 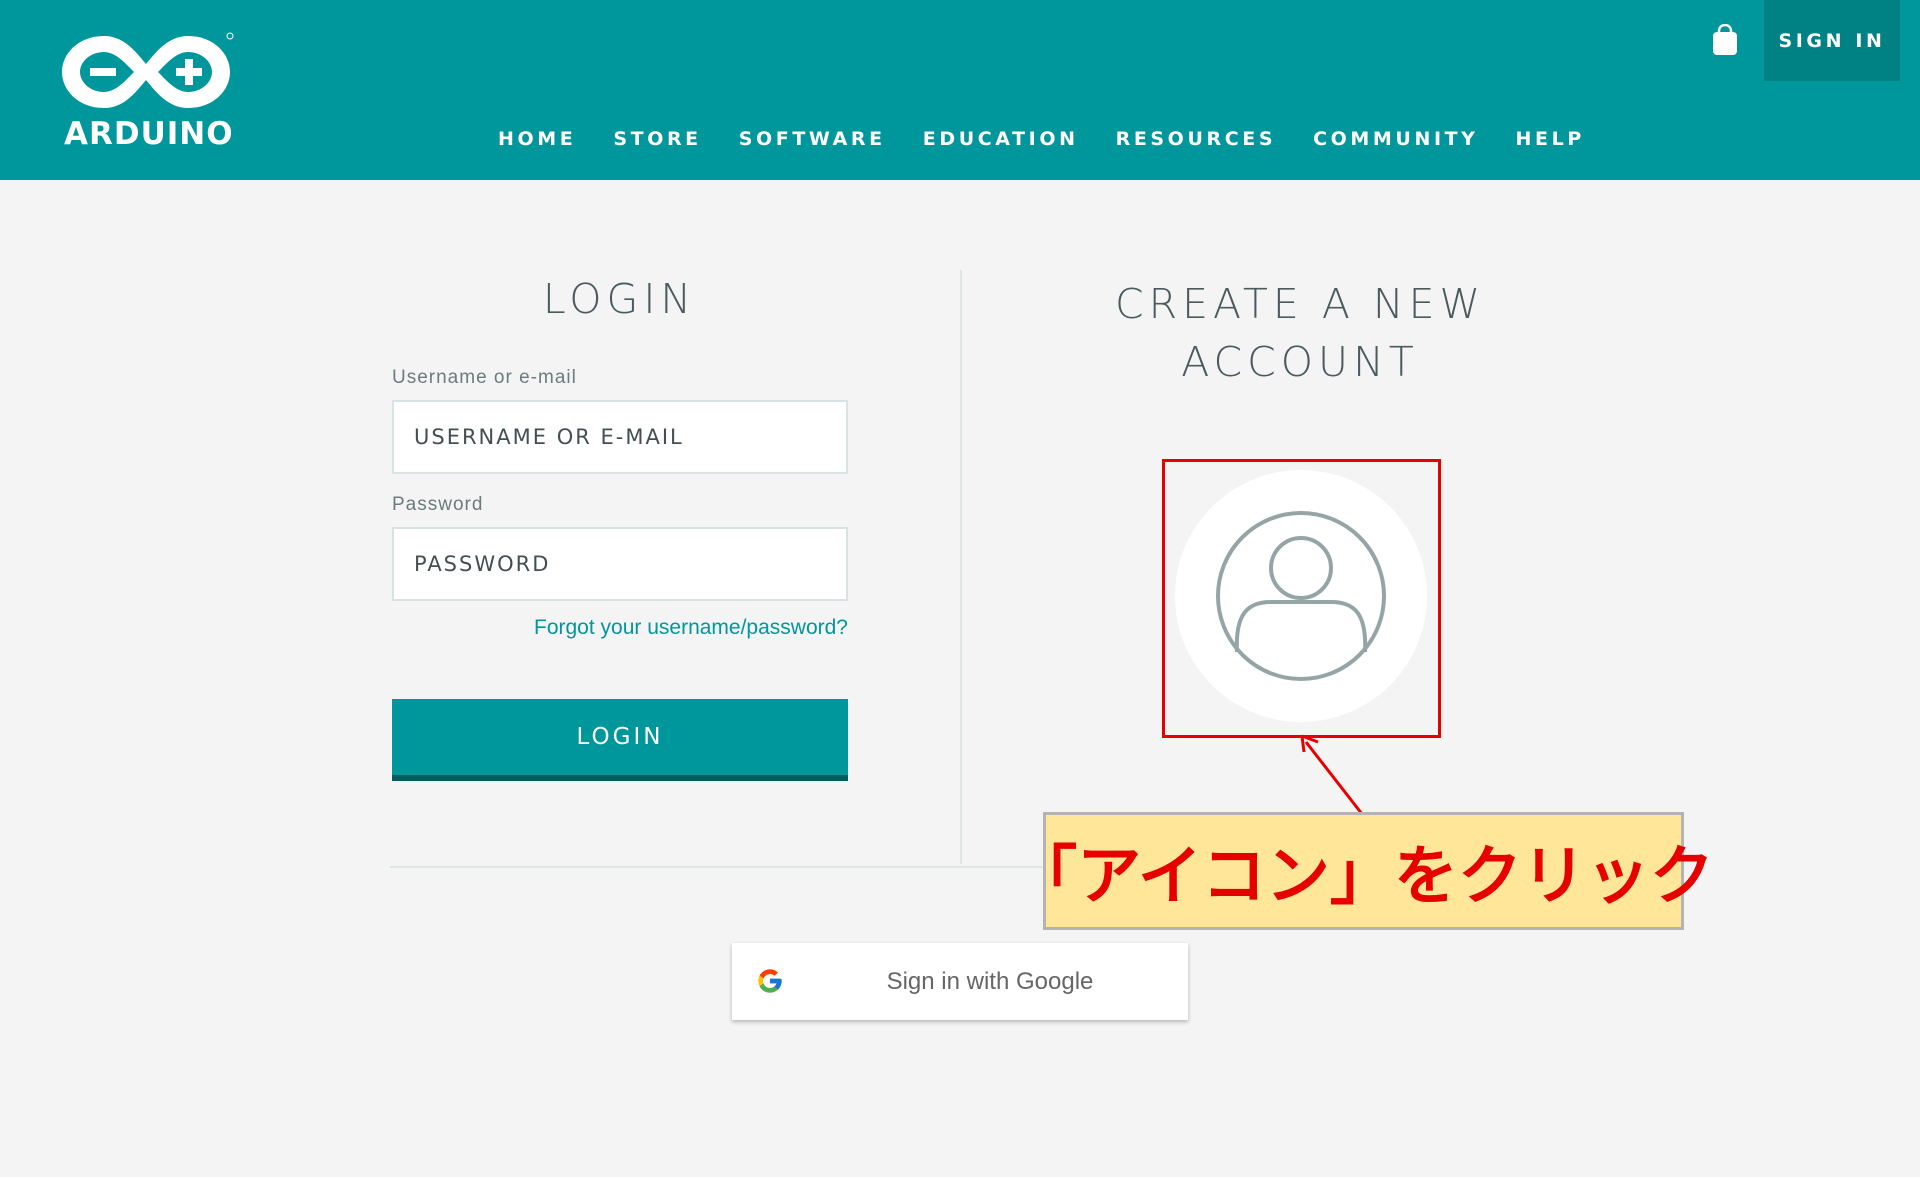 What do you see at coordinates (812, 139) in the screenshot?
I see `nav-software: SOFTWARE` at bounding box center [812, 139].